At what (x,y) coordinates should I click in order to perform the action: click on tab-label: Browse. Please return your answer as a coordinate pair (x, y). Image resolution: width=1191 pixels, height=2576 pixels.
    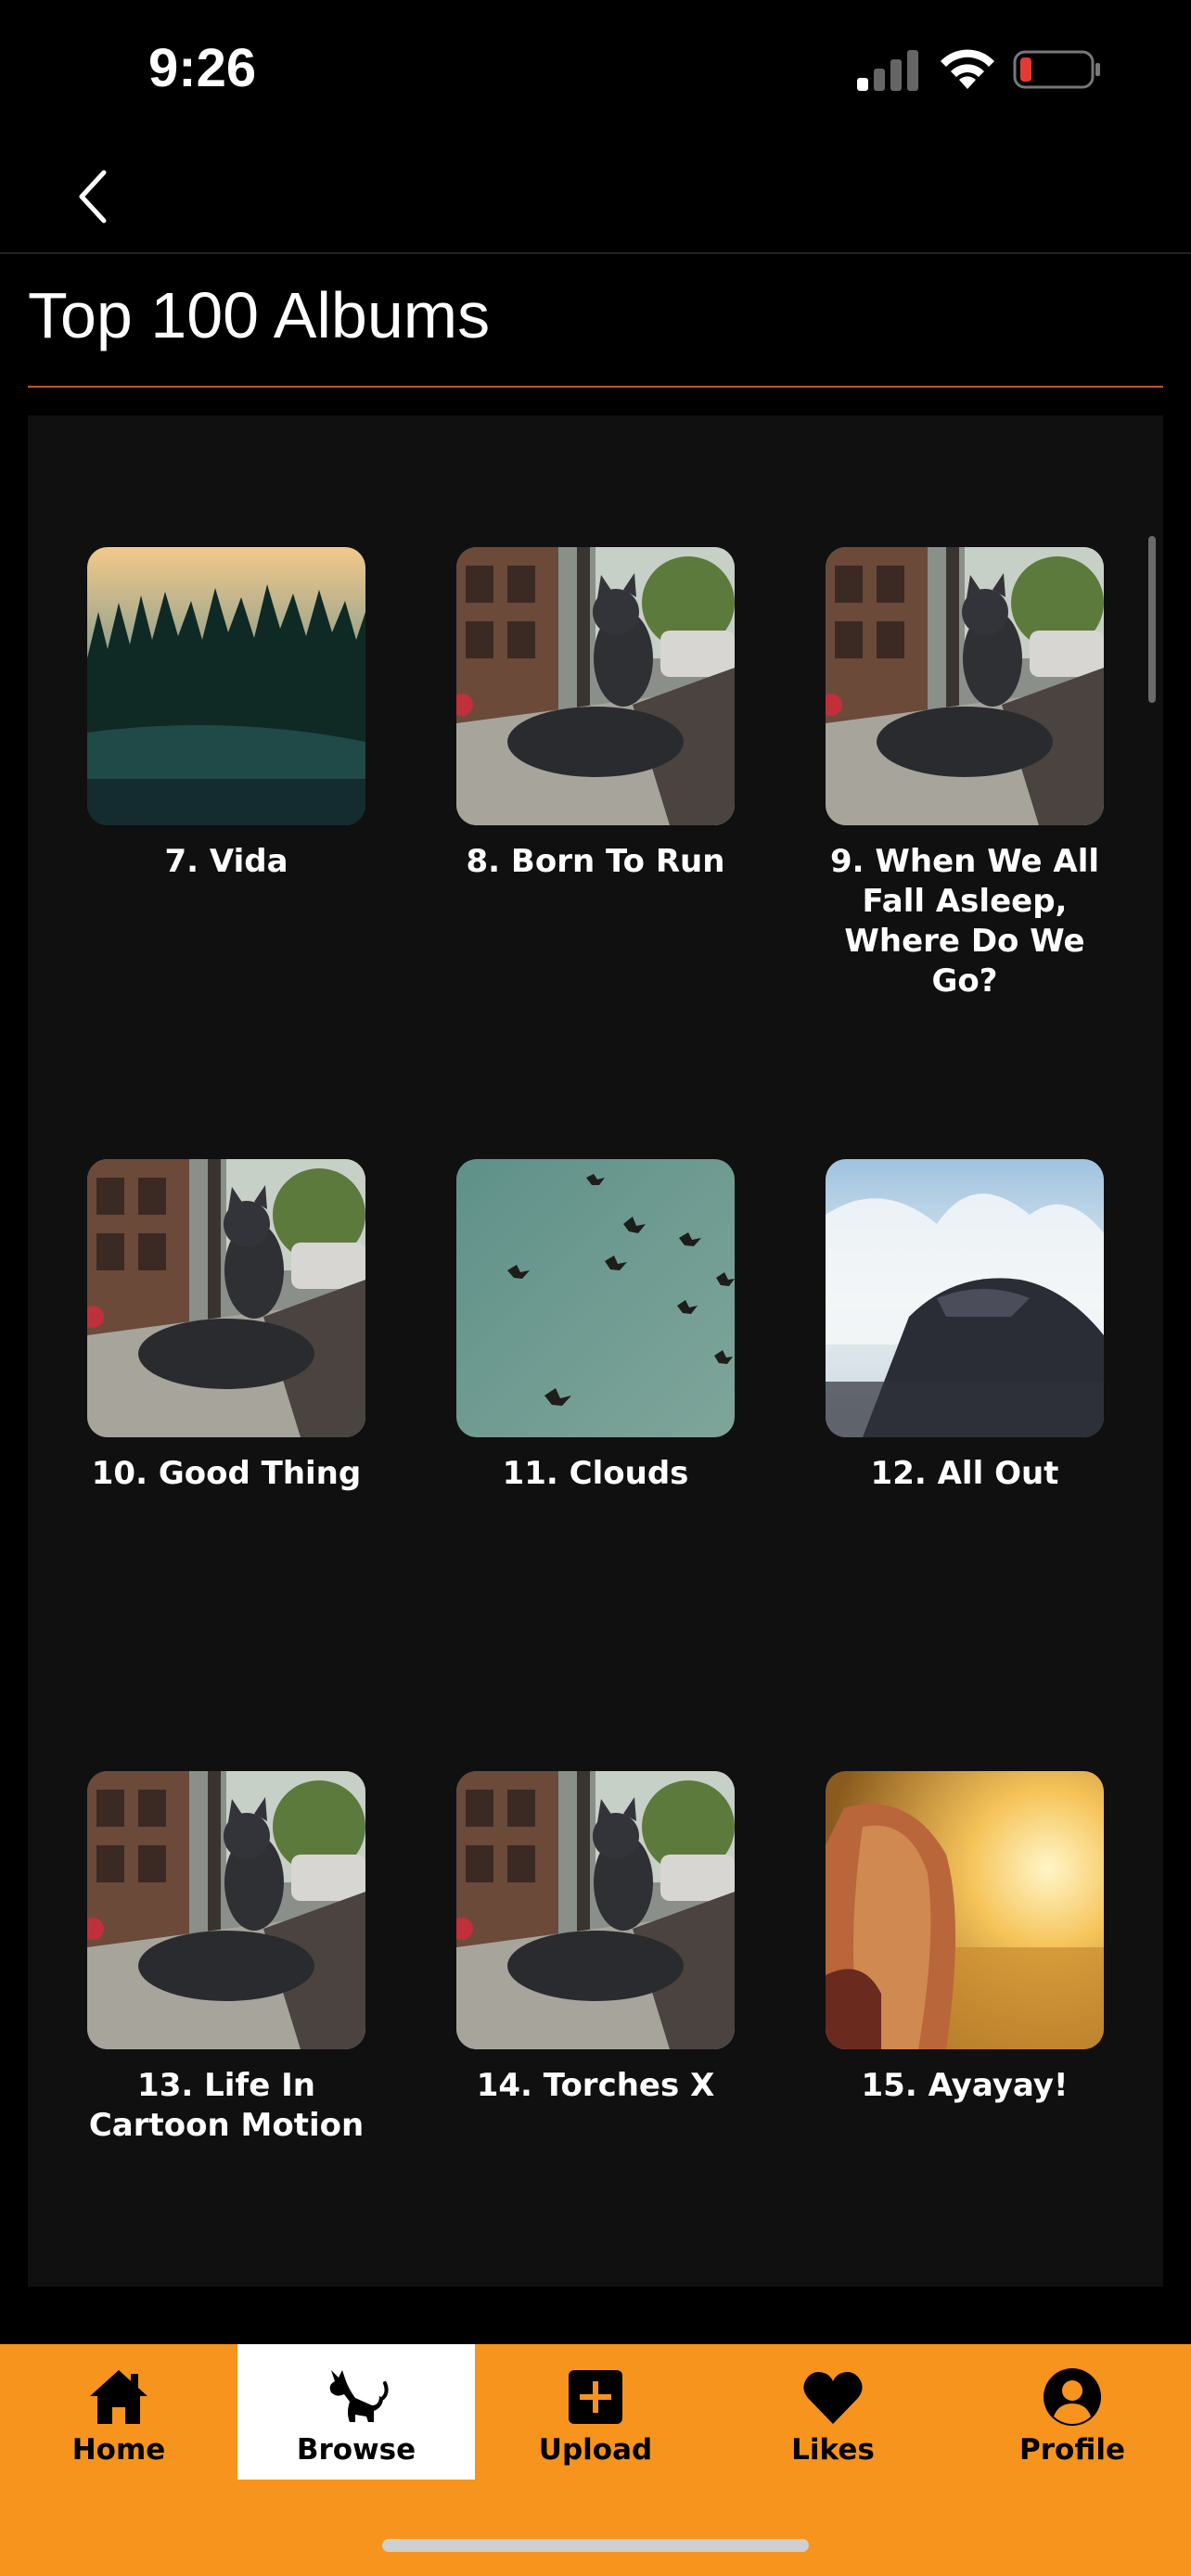
    Looking at the image, I should click on (356, 2450).